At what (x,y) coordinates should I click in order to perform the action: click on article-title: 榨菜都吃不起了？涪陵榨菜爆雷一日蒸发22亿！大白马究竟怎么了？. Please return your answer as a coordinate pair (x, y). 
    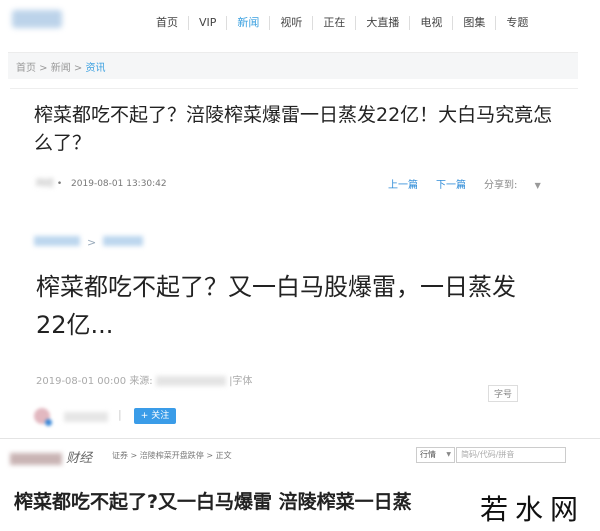
    Looking at the image, I should click on (293, 129).